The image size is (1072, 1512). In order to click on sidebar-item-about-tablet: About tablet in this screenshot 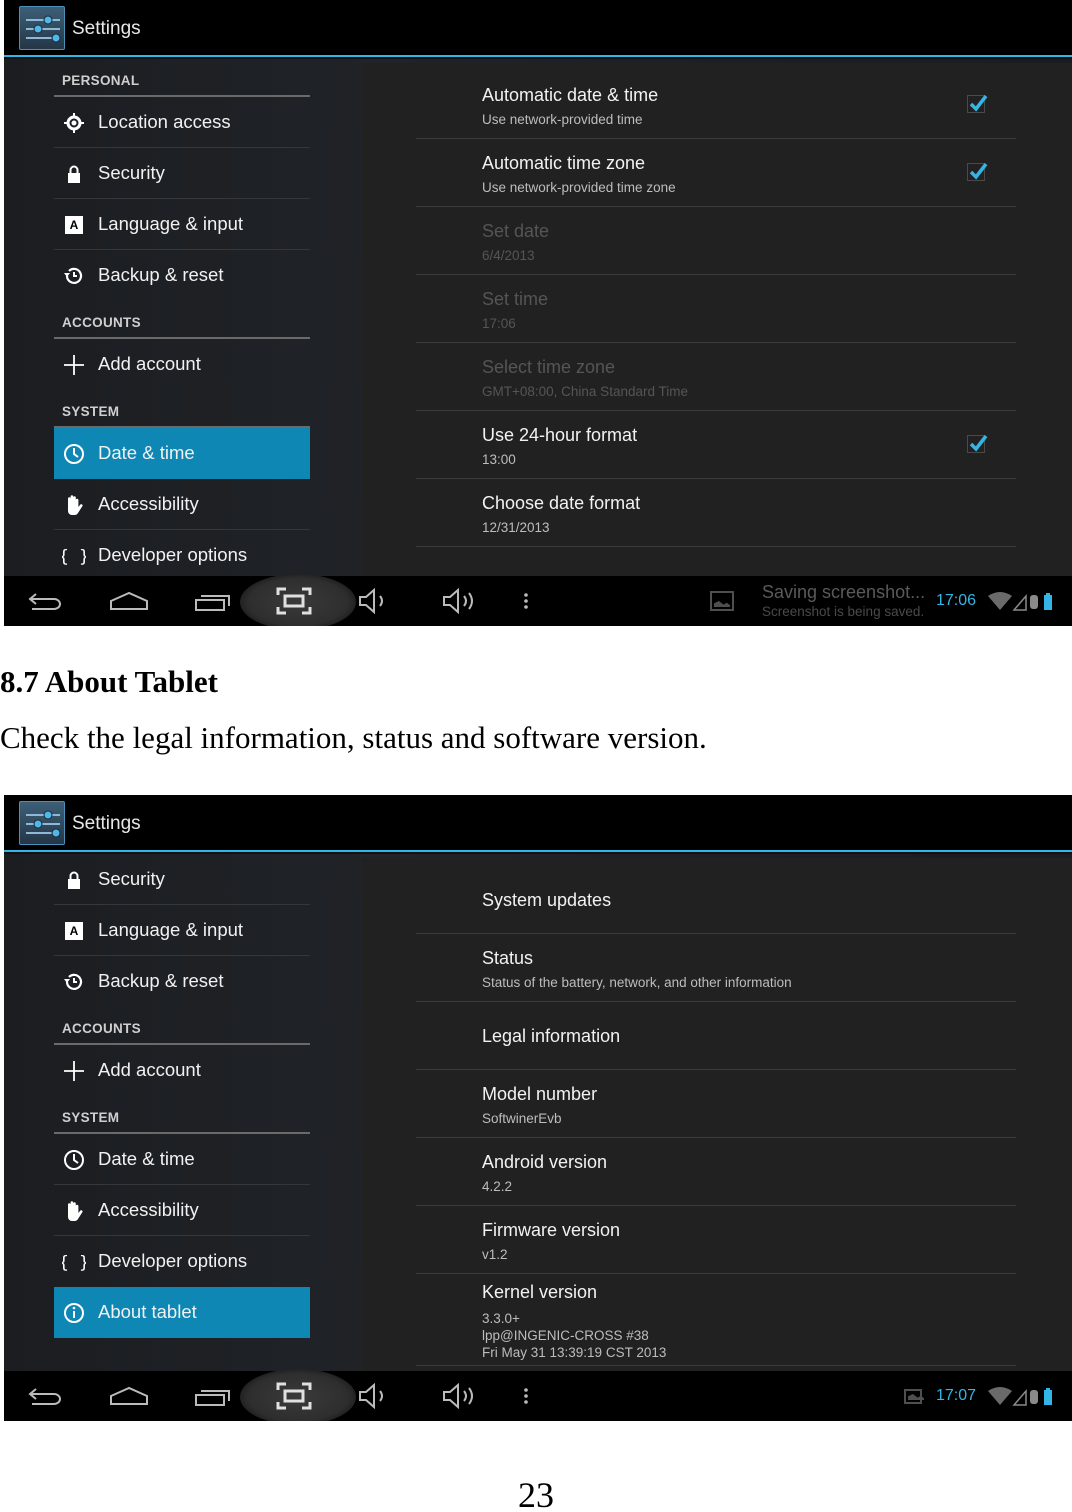, I will do `click(182, 1312)`.